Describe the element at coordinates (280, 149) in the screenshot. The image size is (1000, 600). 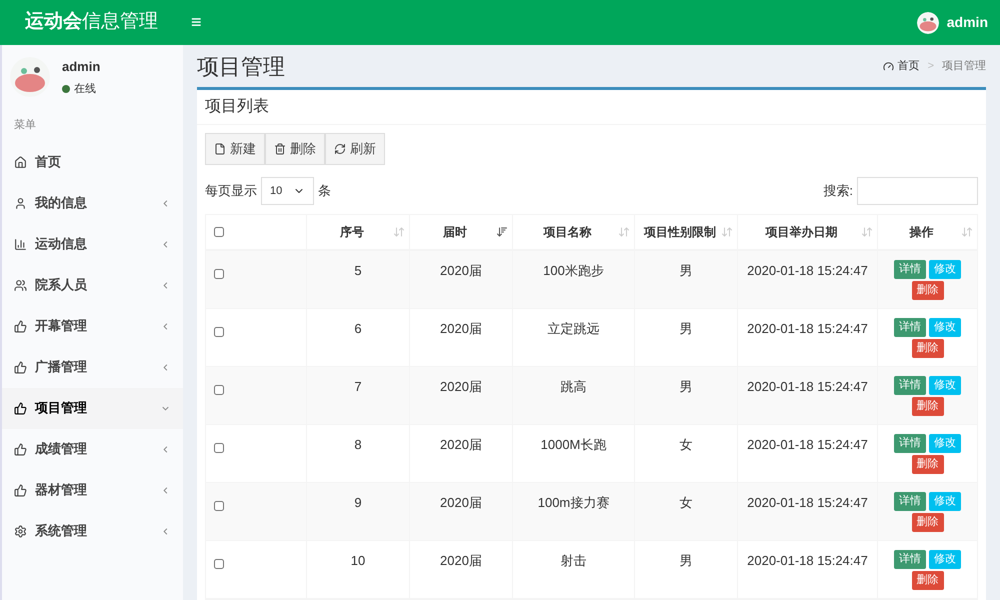
I see `trash-icon` at that location.